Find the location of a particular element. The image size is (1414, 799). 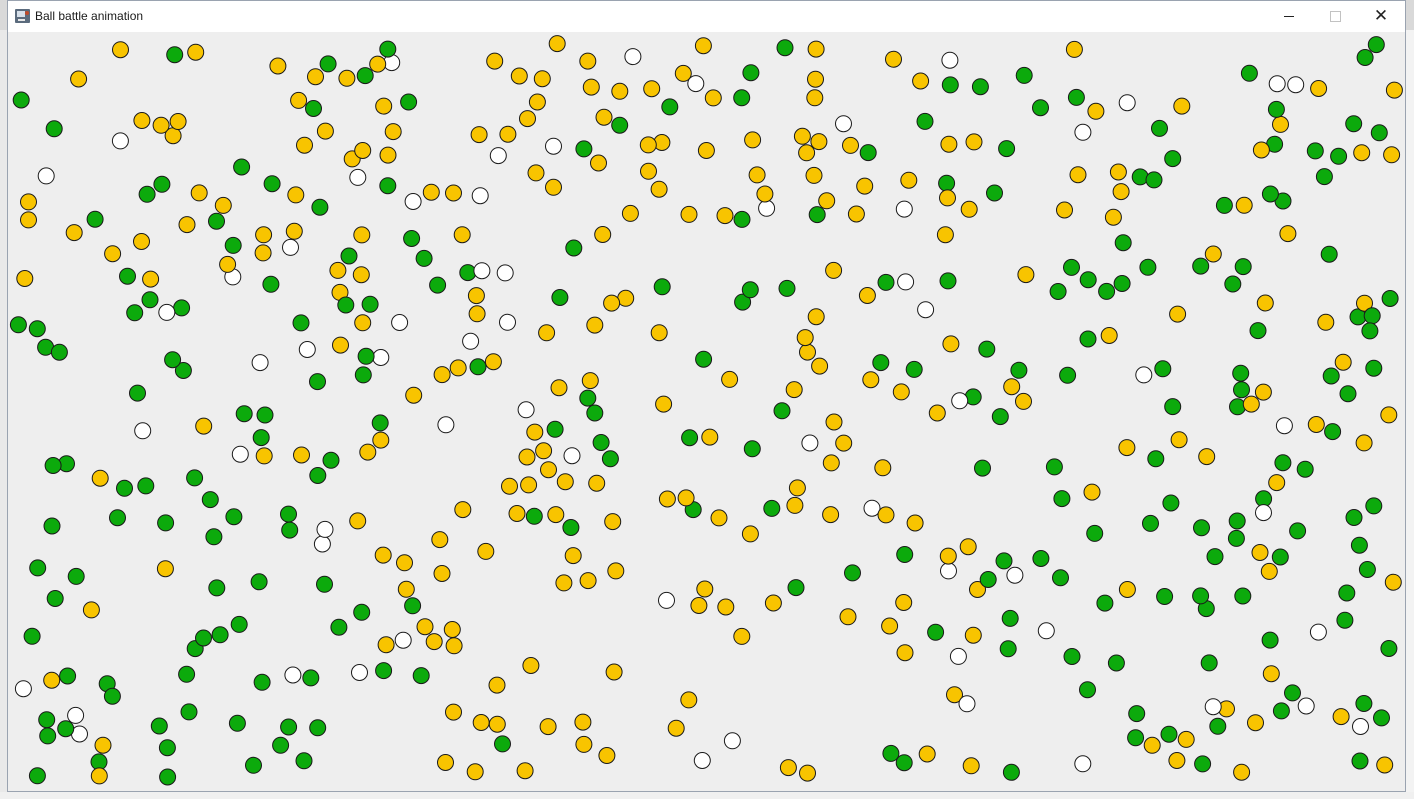

minimize-button is located at coordinates (1289, 16).